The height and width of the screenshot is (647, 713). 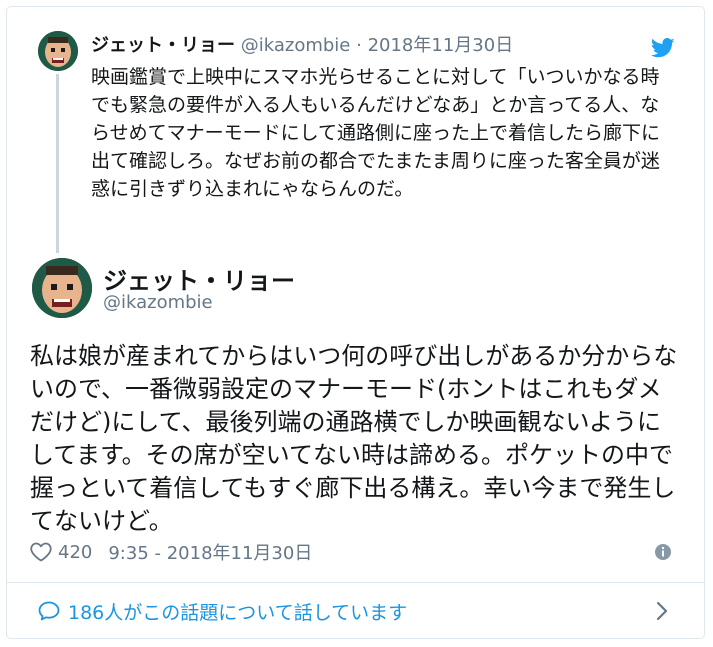 I want to click on parent-tweet-date: 2018年11月30日, so click(x=441, y=45).